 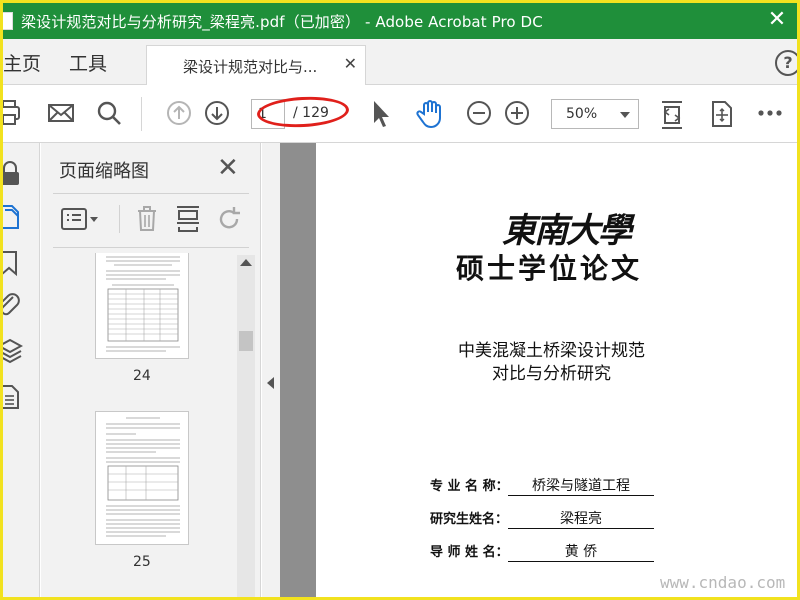 I want to click on main-toolbar: 1 / 129 50%, so click(x=400, y=114).